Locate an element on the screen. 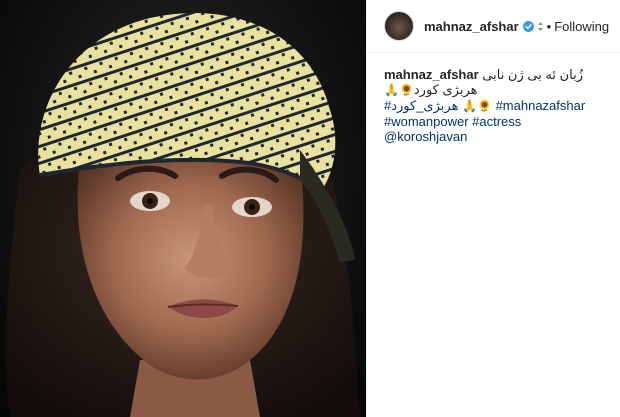  verified-badge-icon is located at coordinates (528, 26).